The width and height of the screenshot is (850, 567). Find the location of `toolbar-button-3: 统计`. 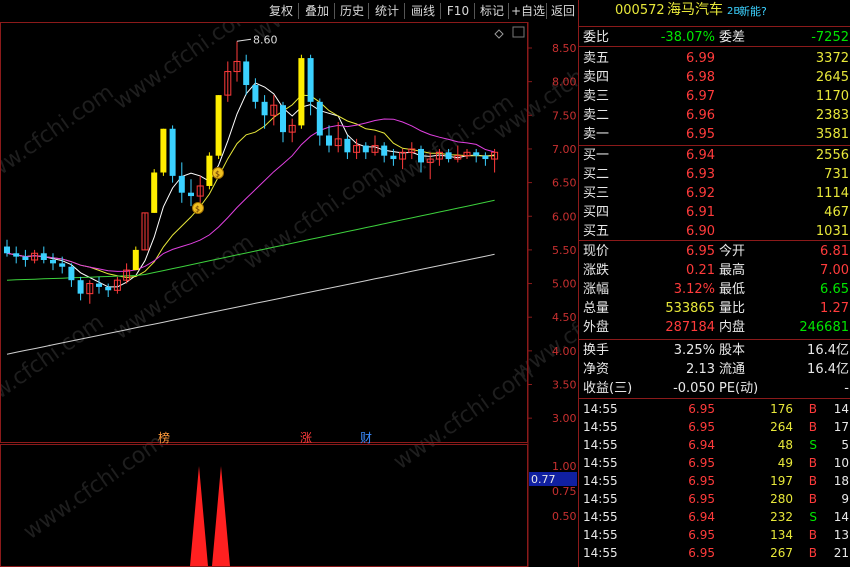

toolbar-button-3: 统计 is located at coordinates (387, 11).